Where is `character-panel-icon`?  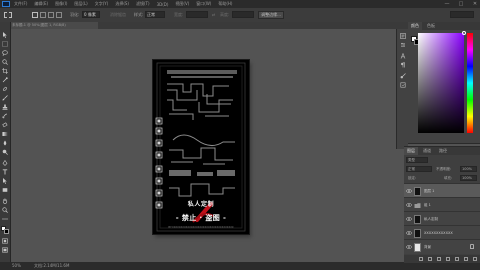
character-panel-icon is located at coordinates (403, 56).